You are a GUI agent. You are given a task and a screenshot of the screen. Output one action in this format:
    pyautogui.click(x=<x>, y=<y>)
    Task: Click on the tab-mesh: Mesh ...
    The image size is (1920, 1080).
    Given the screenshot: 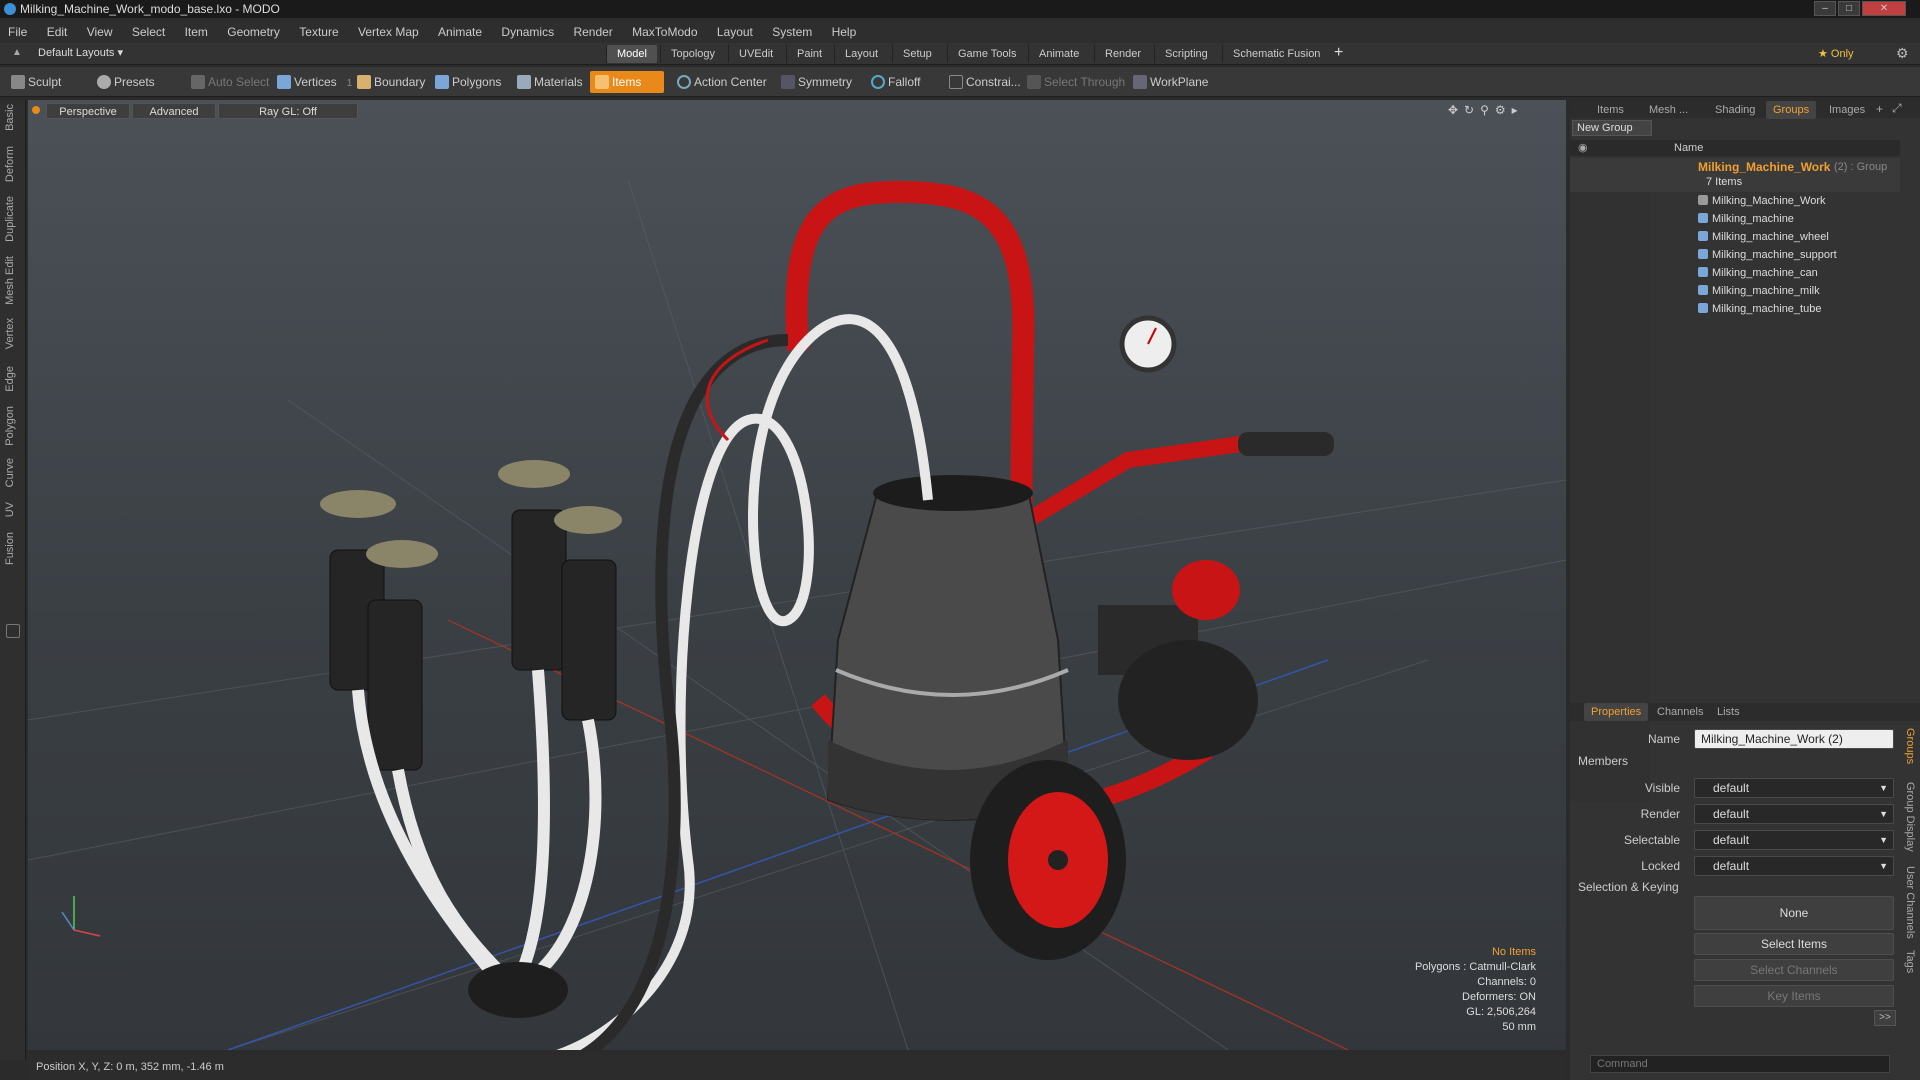 What is the action you would take?
    pyautogui.click(x=1668, y=110)
    